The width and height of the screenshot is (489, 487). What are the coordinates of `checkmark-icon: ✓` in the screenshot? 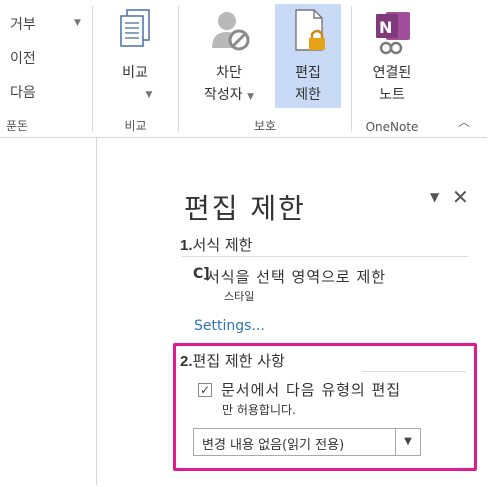 It's located at (205, 390).